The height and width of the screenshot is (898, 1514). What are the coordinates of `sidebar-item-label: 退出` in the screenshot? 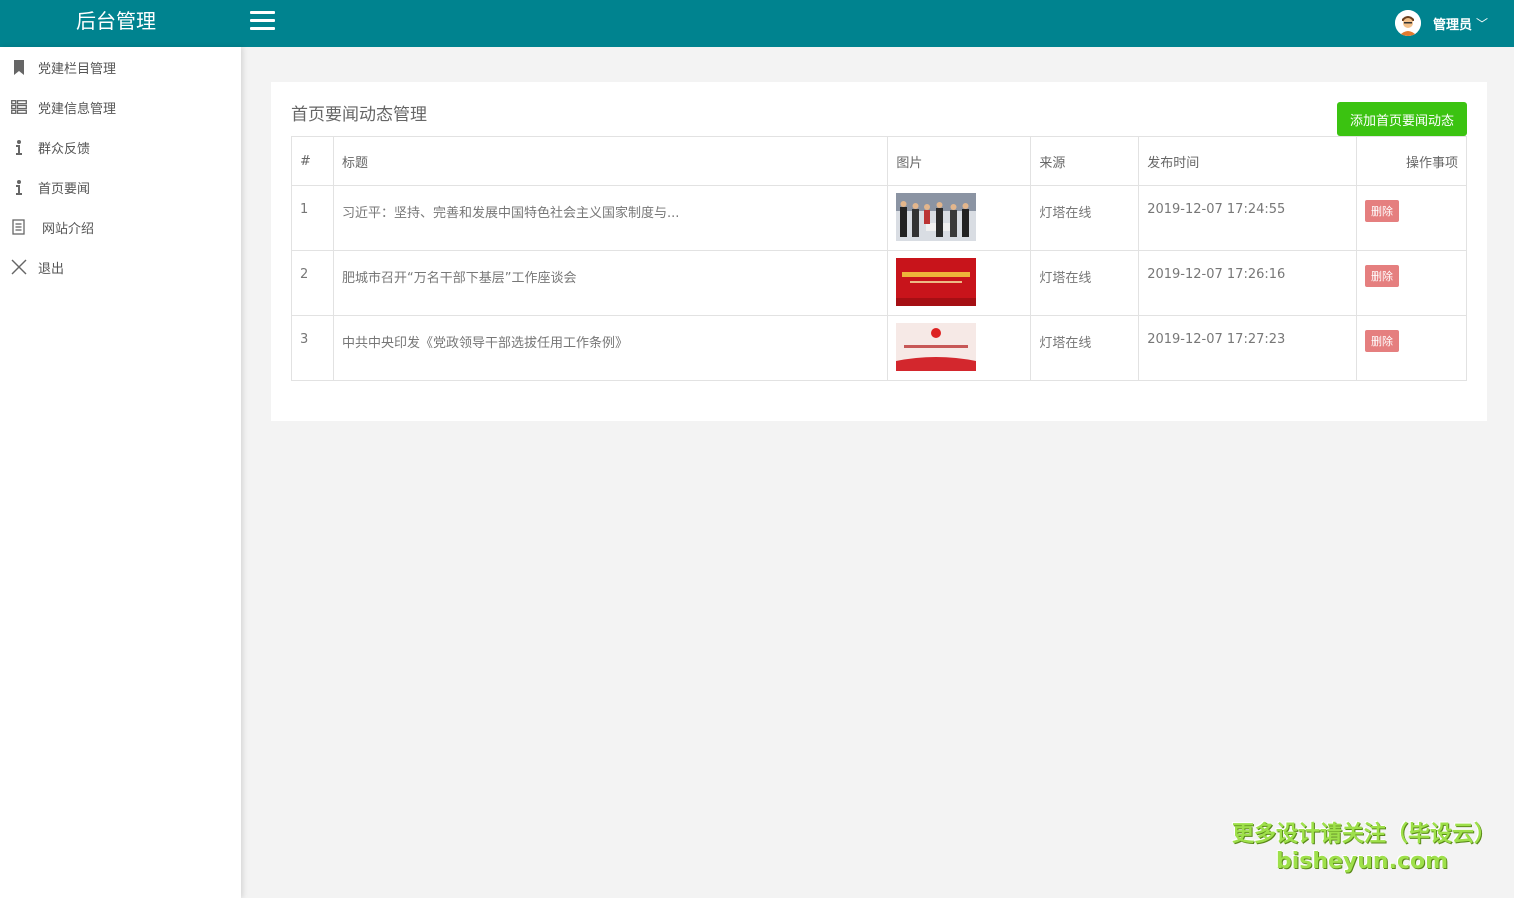 It's located at (51, 269).